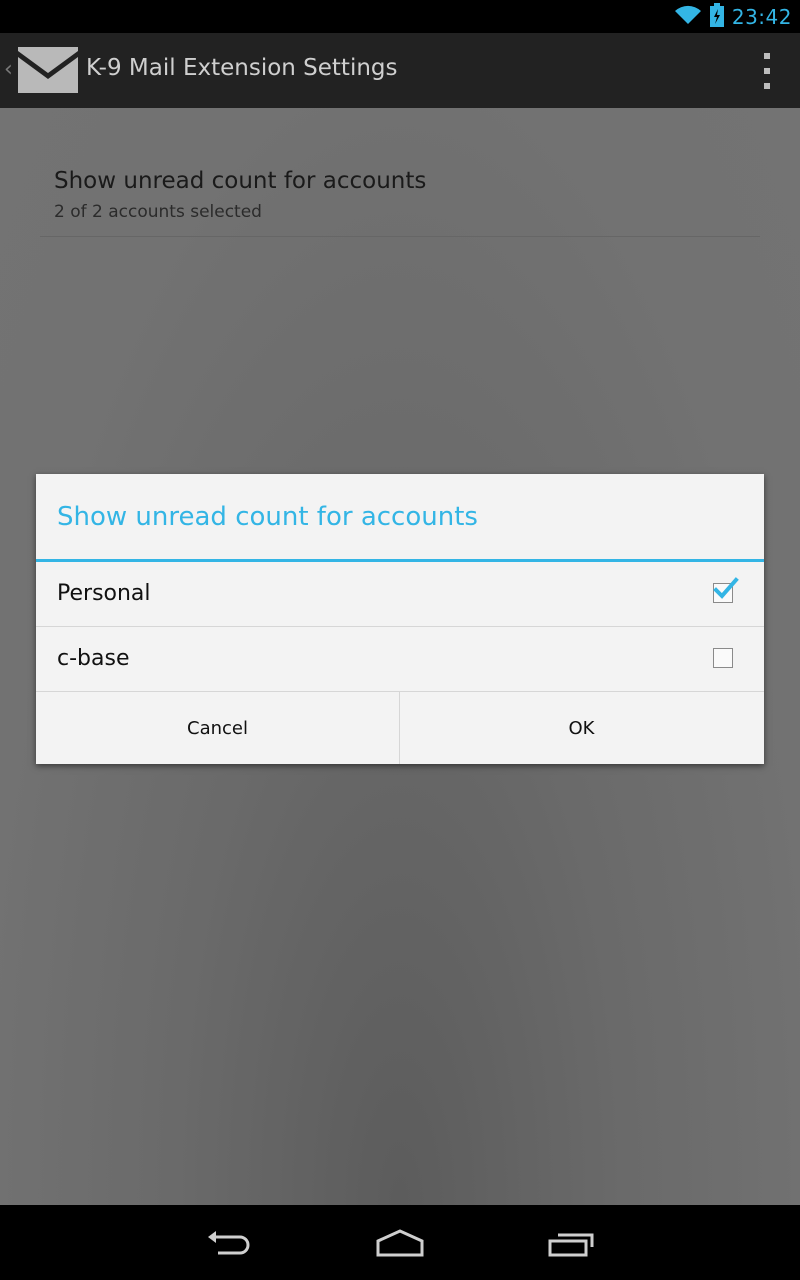 This screenshot has width=800, height=1280. What do you see at coordinates (400, 236) in the screenshot?
I see `preference-divider` at bounding box center [400, 236].